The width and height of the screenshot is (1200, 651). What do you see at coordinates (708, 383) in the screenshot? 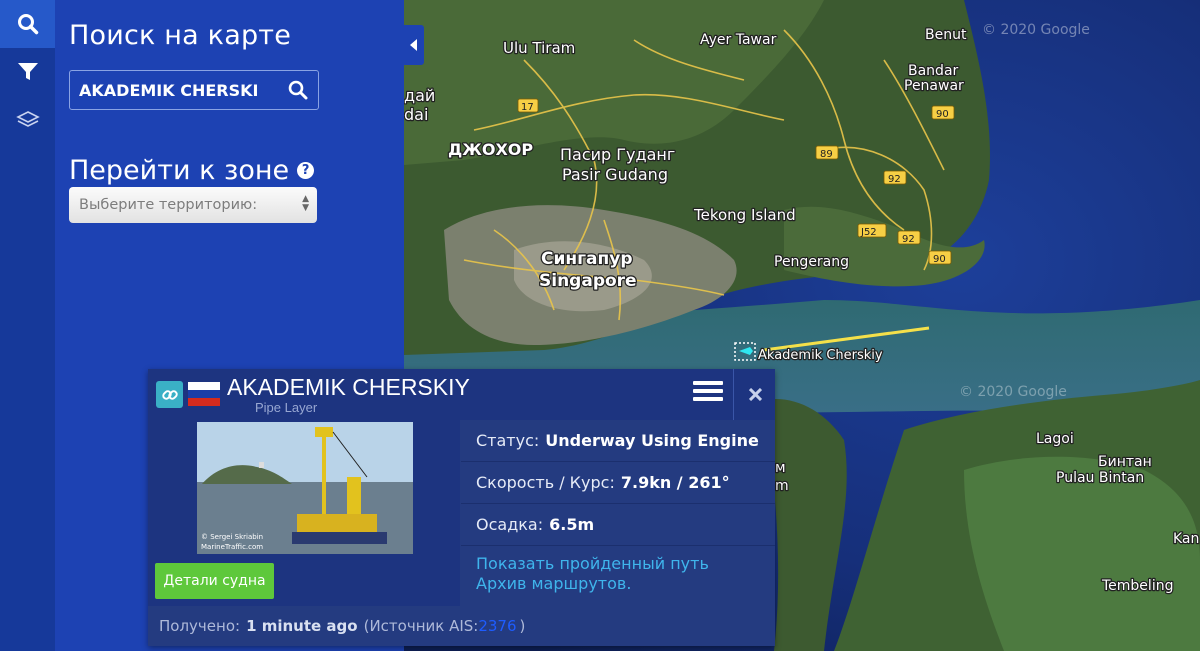
I see `hamburger-icon` at bounding box center [708, 383].